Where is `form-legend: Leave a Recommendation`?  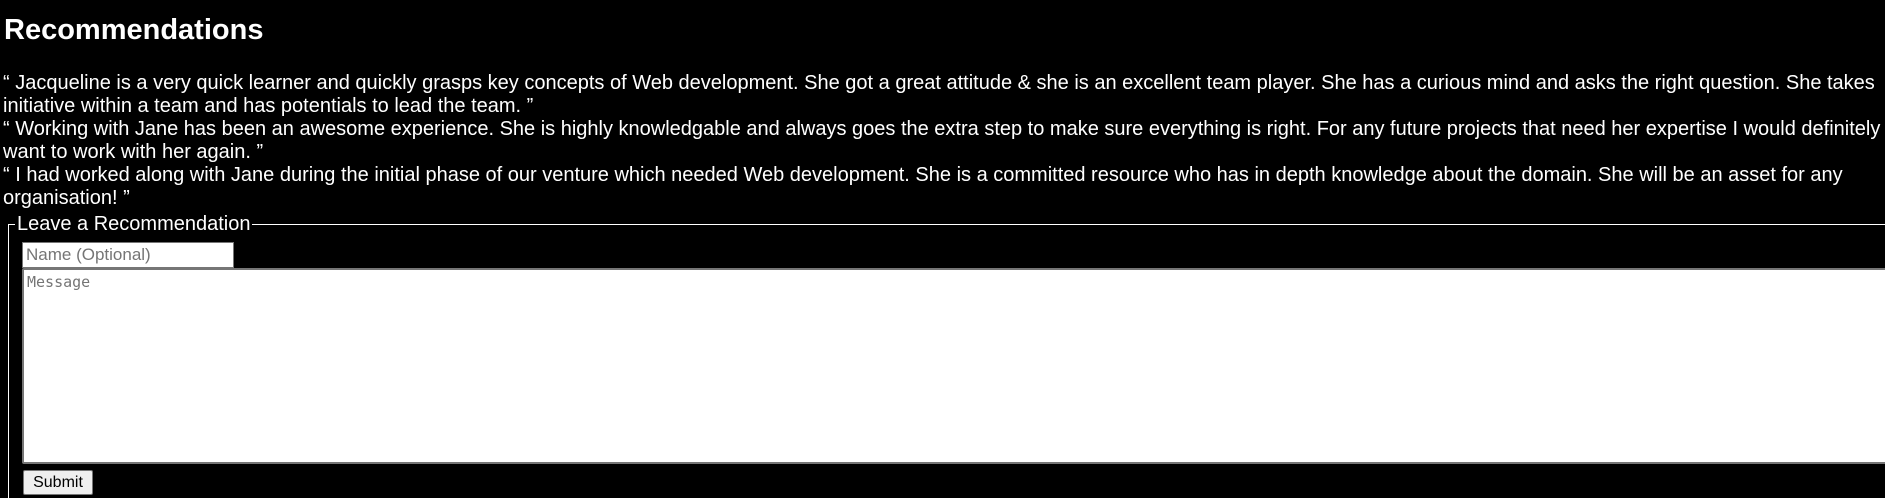
form-legend: Leave a Recommendation is located at coordinates (134, 224).